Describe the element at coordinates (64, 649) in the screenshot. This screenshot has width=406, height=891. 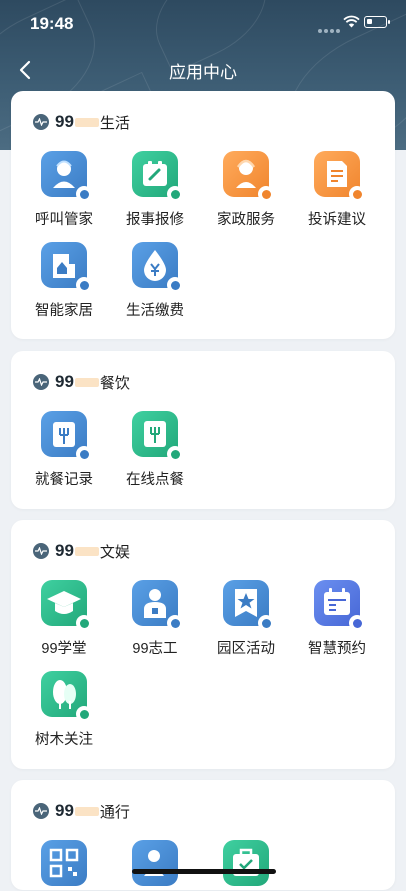
I see `app-label: 99学堂` at that location.